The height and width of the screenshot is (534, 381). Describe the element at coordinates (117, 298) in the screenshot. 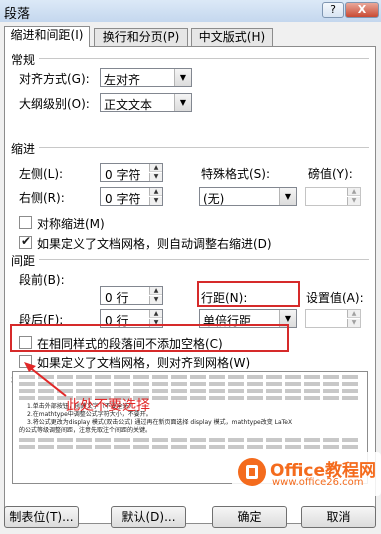

I see `space-before-value: 0 行` at that location.